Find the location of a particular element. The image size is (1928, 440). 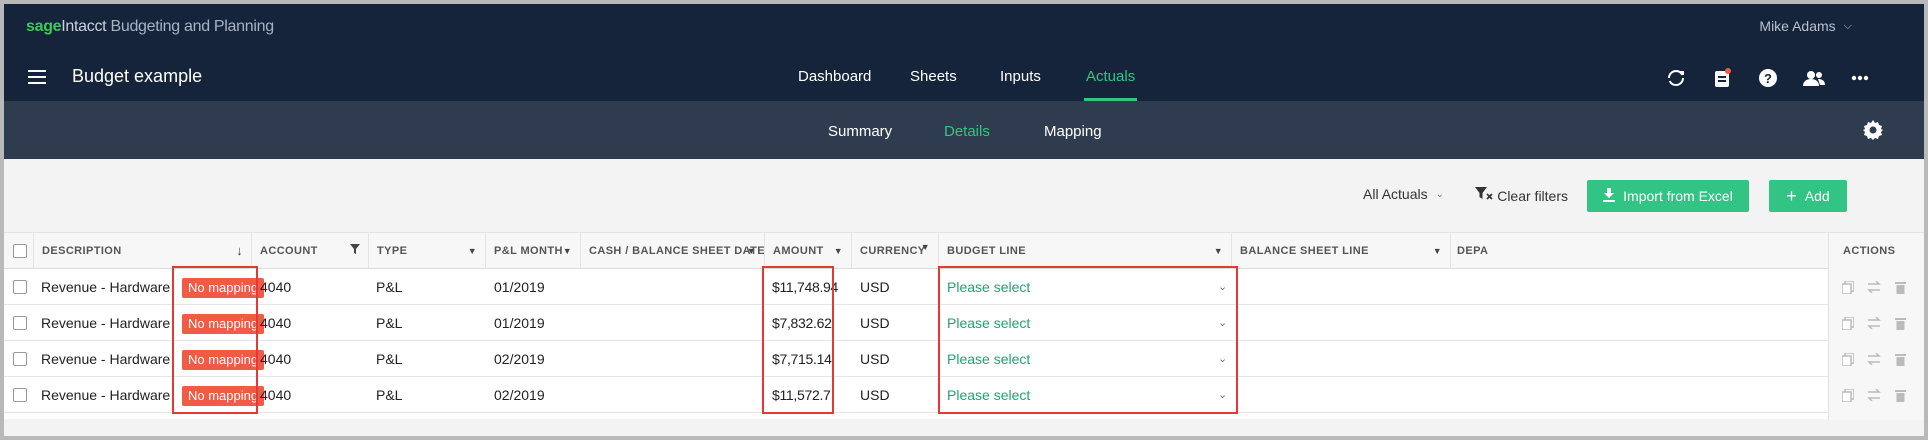

add-label: Add is located at coordinates (1817, 196).